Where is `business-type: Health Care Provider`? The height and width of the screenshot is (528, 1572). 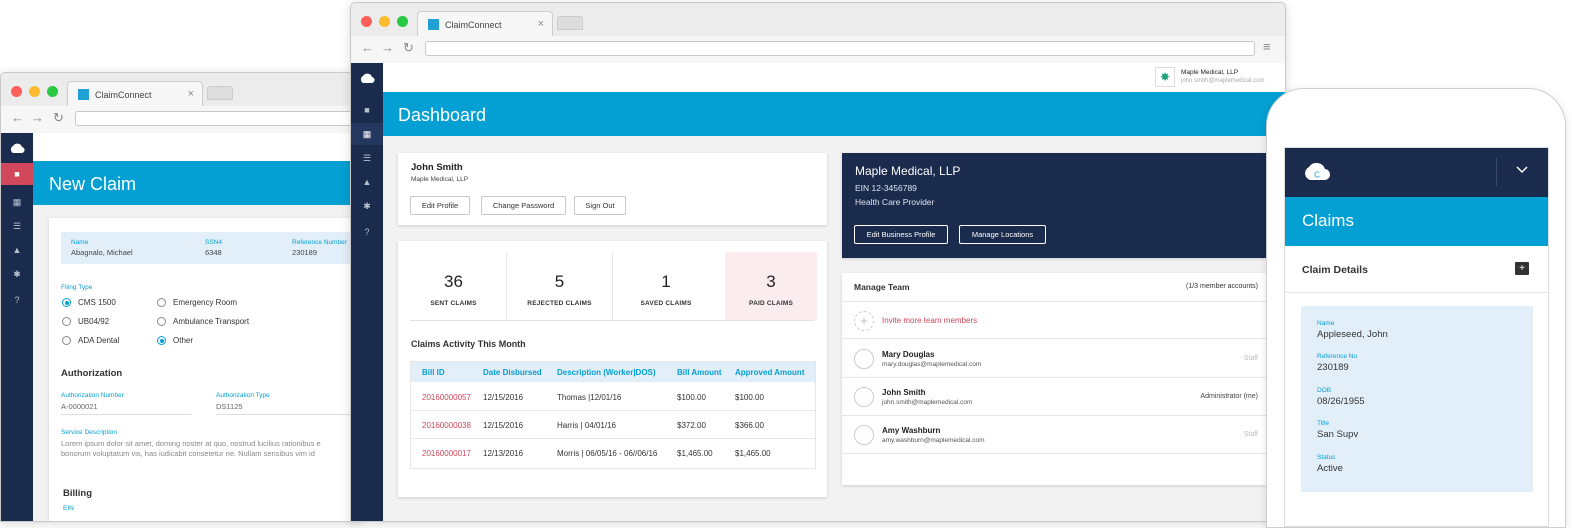
business-type: Health Care Provider is located at coordinates (895, 202).